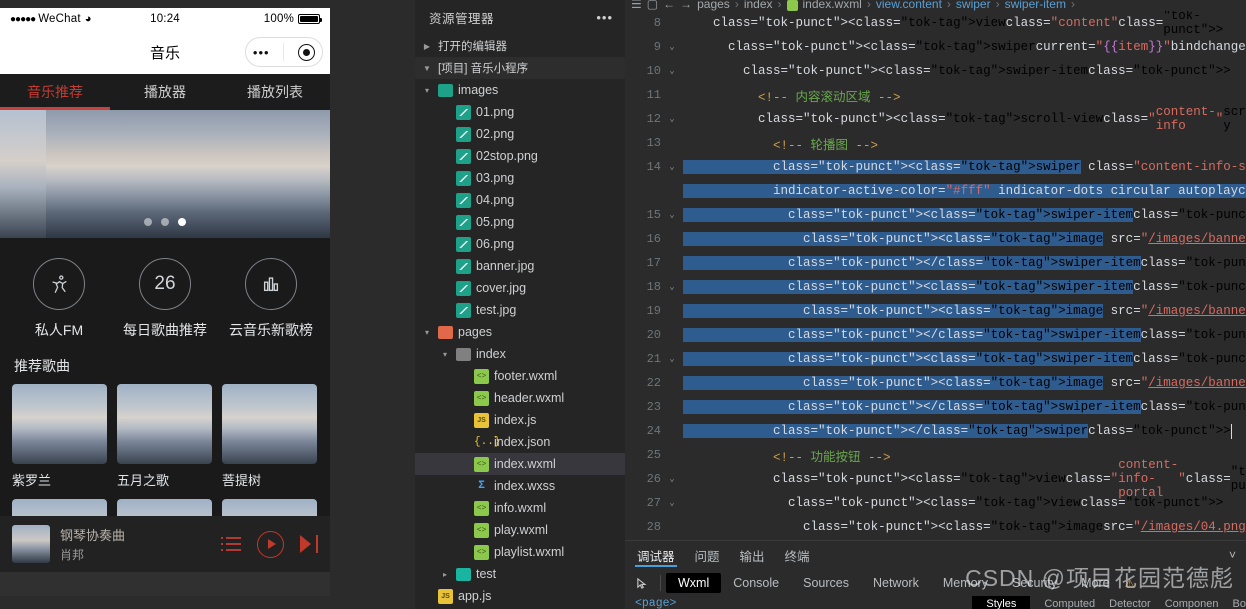 The height and width of the screenshot is (609, 1246). What do you see at coordinates (1095, 583) in the screenshot?
I see `devtools-tab-more: More` at bounding box center [1095, 583].